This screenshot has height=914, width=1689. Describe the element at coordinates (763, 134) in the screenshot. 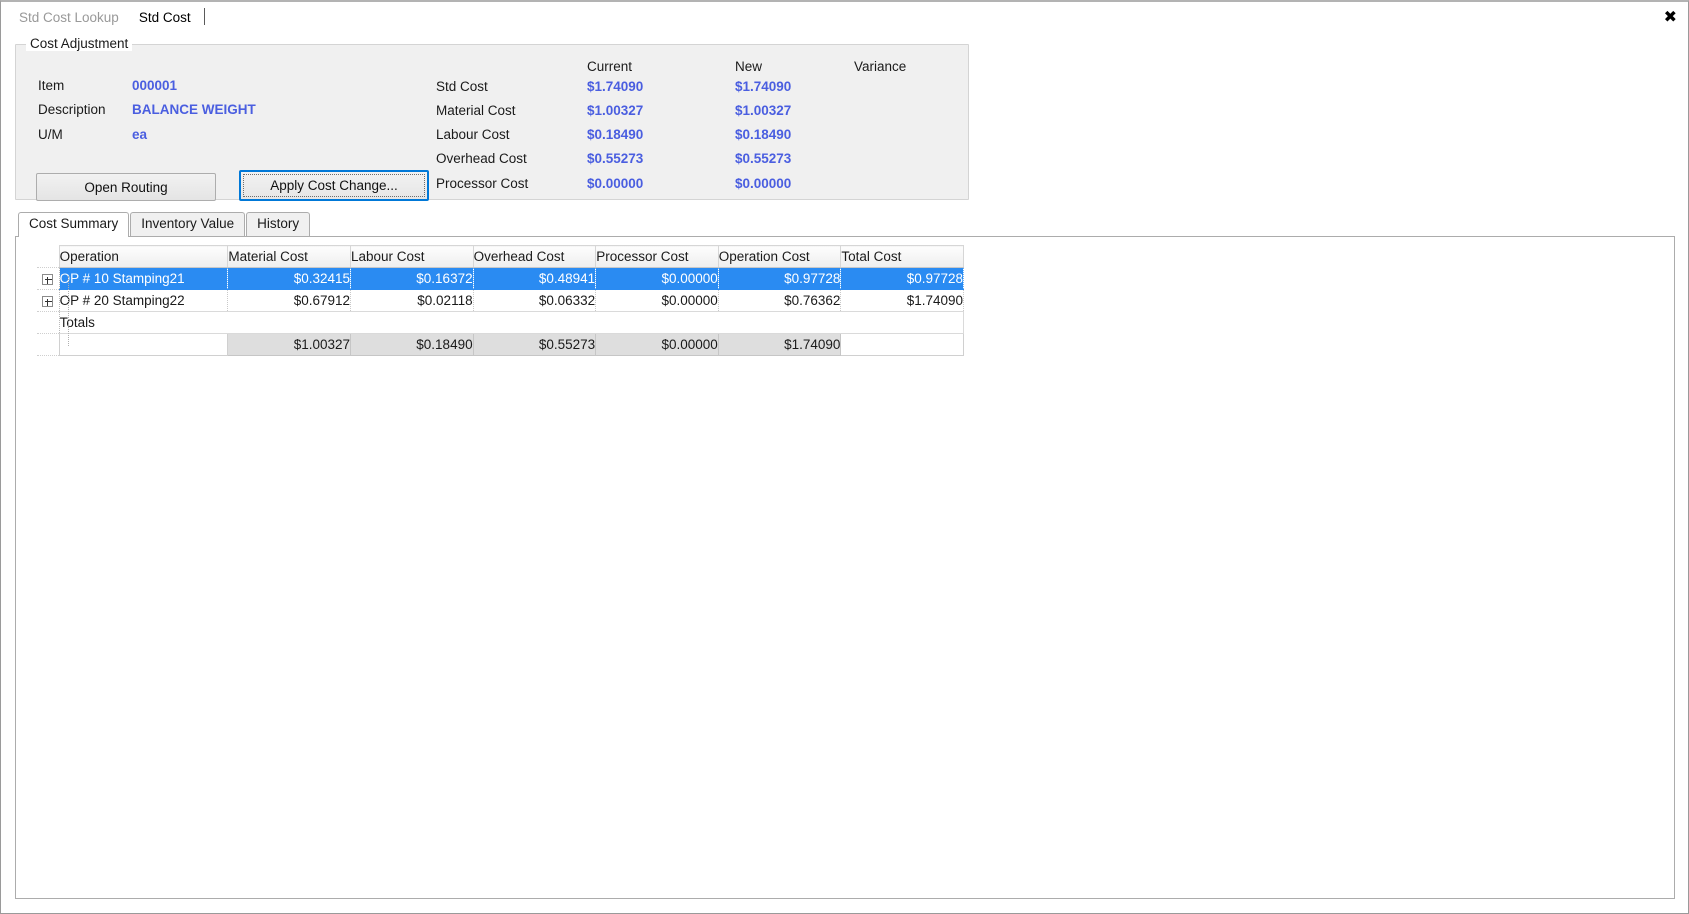

I see `labour-cost-new: $0.18490` at that location.